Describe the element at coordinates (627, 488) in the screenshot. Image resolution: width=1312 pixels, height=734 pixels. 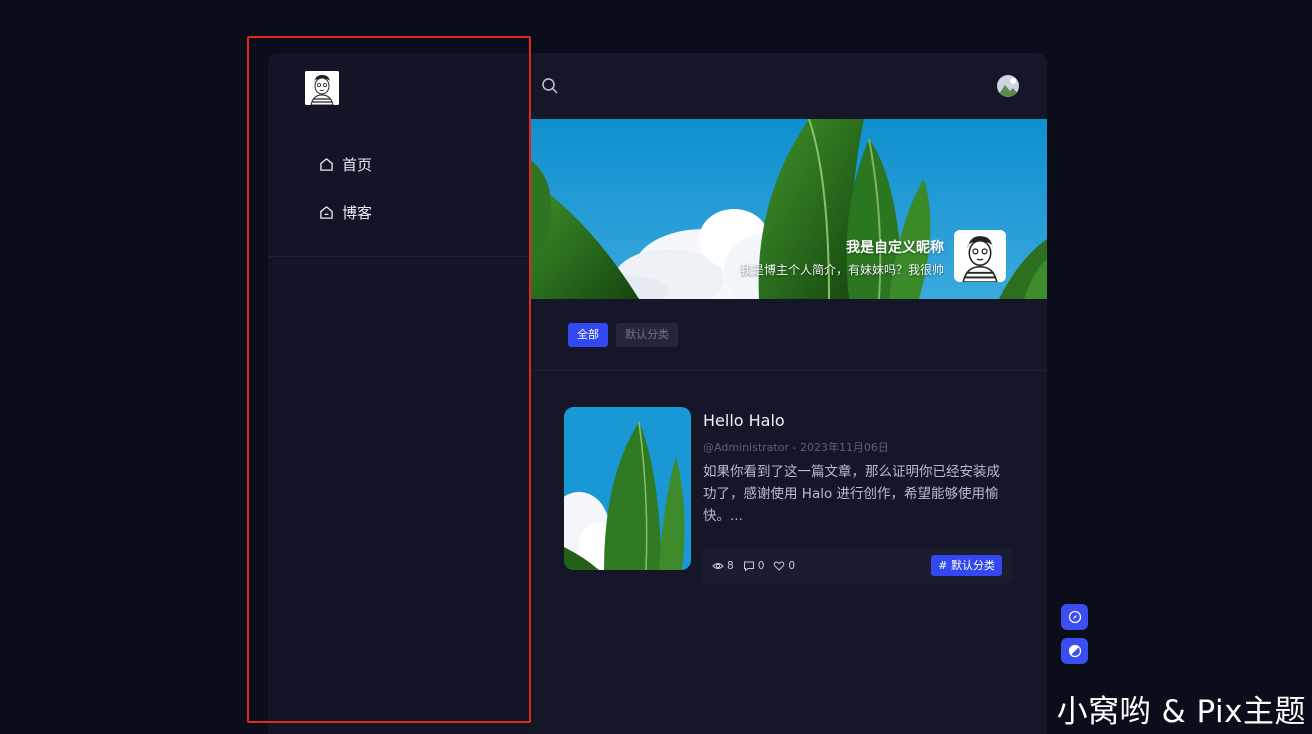
I see `post-thumbnail` at that location.